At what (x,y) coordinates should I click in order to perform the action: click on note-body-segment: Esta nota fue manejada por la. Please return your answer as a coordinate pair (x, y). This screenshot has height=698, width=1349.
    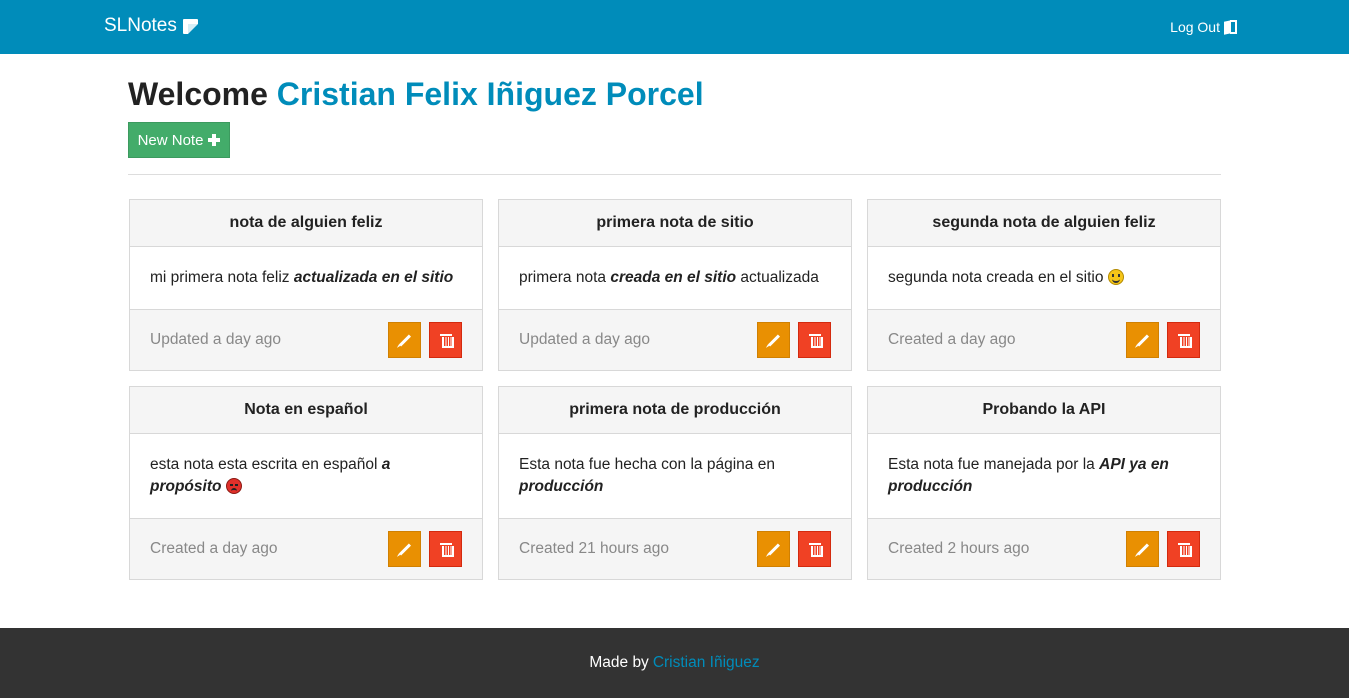
    Looking at the image, I should click on (994, 464).